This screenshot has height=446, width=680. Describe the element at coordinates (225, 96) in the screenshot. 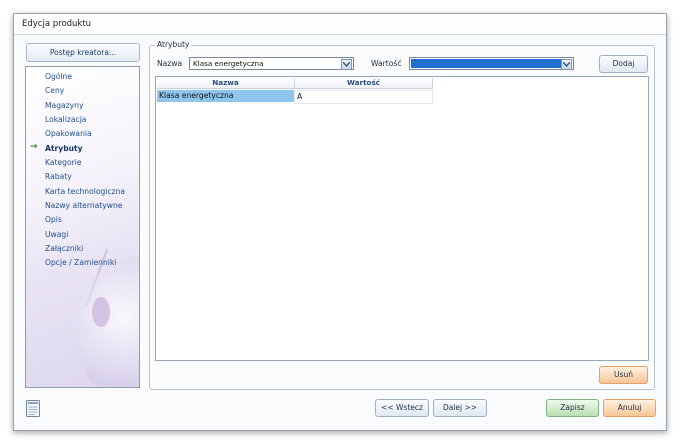

I see `table-cell-name: Klasa energetyczna` at that location.